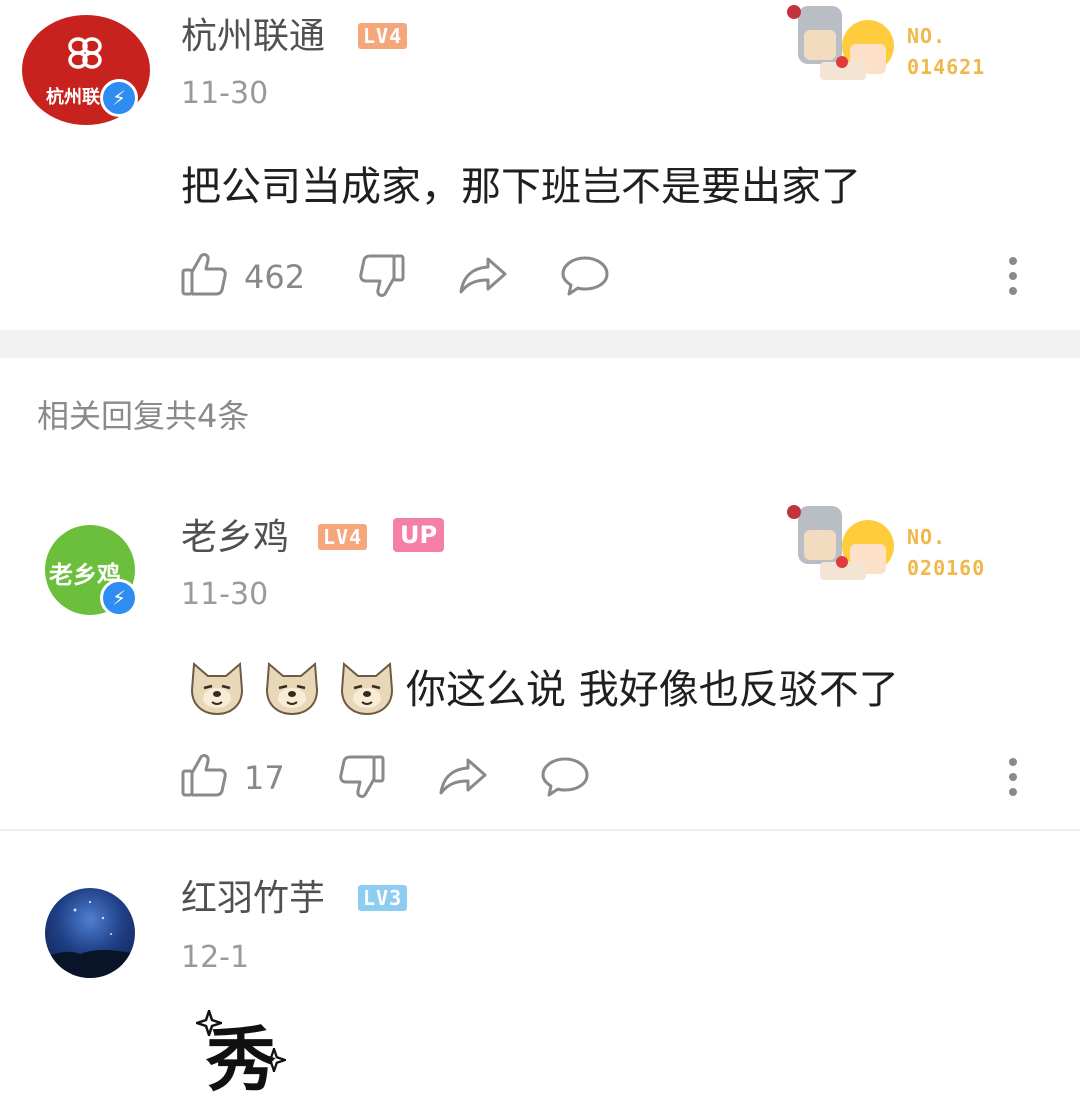 The width and height of the screenshot is (1080, 1116). What do you see at coordinates (521, 187) in the screenshot?
I see `comment-text: 把公司当成家，那下班岂不是要出家了` at bounding box center [521, 187].